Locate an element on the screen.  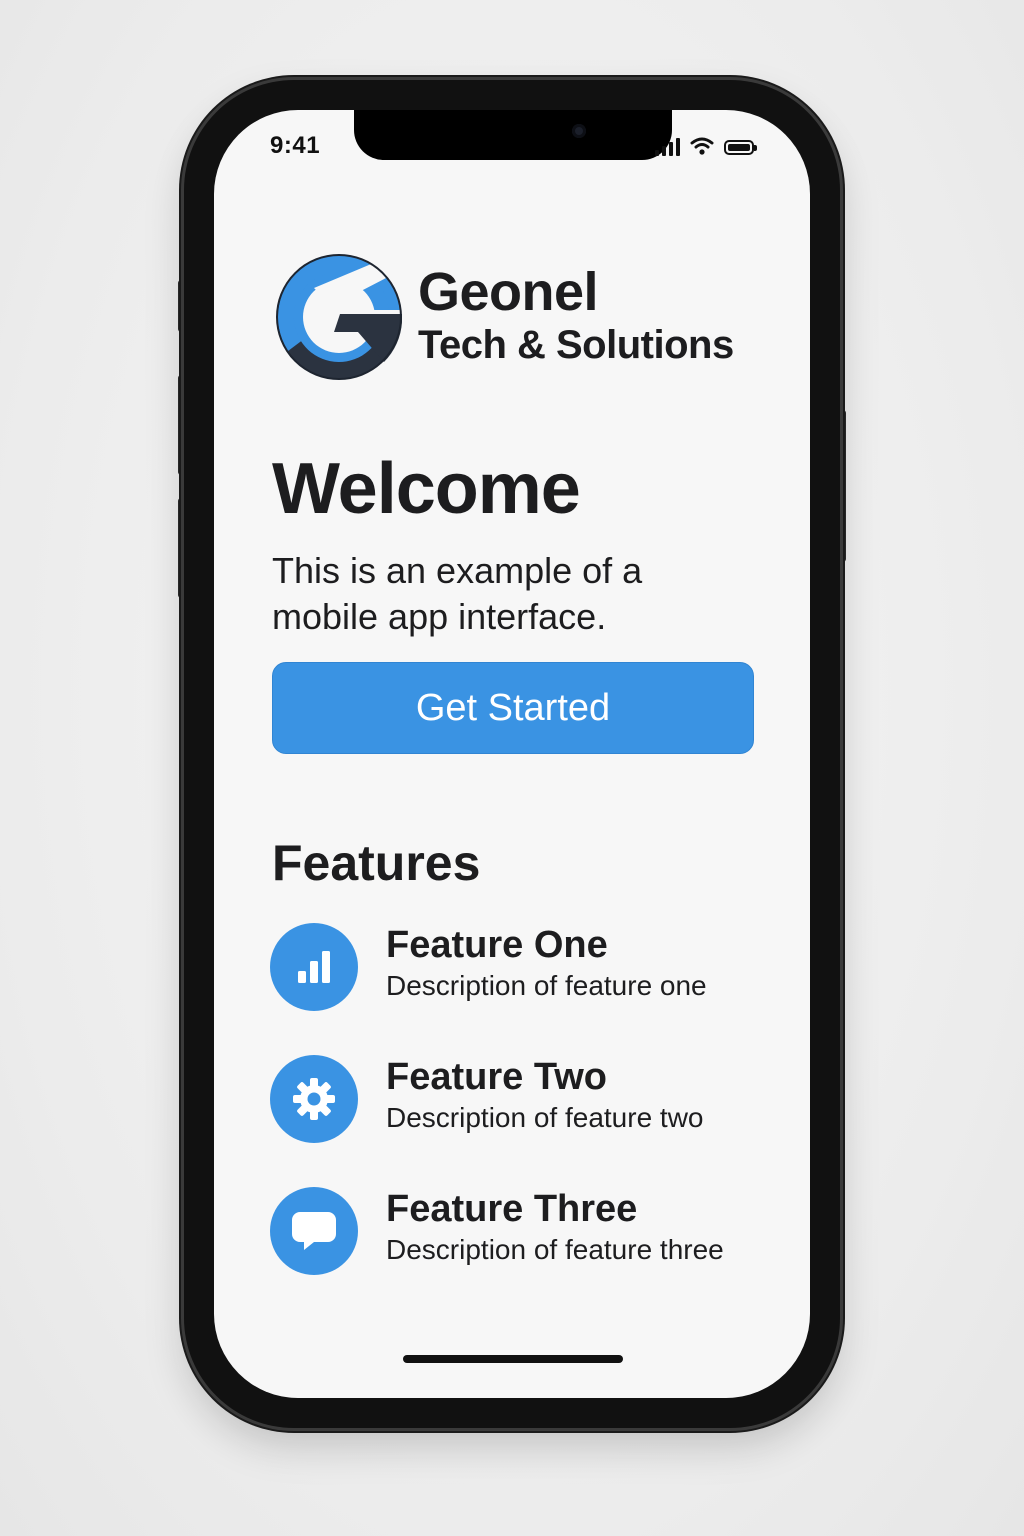
feature-title: Feature Three is located at coordinates (512, 1209).